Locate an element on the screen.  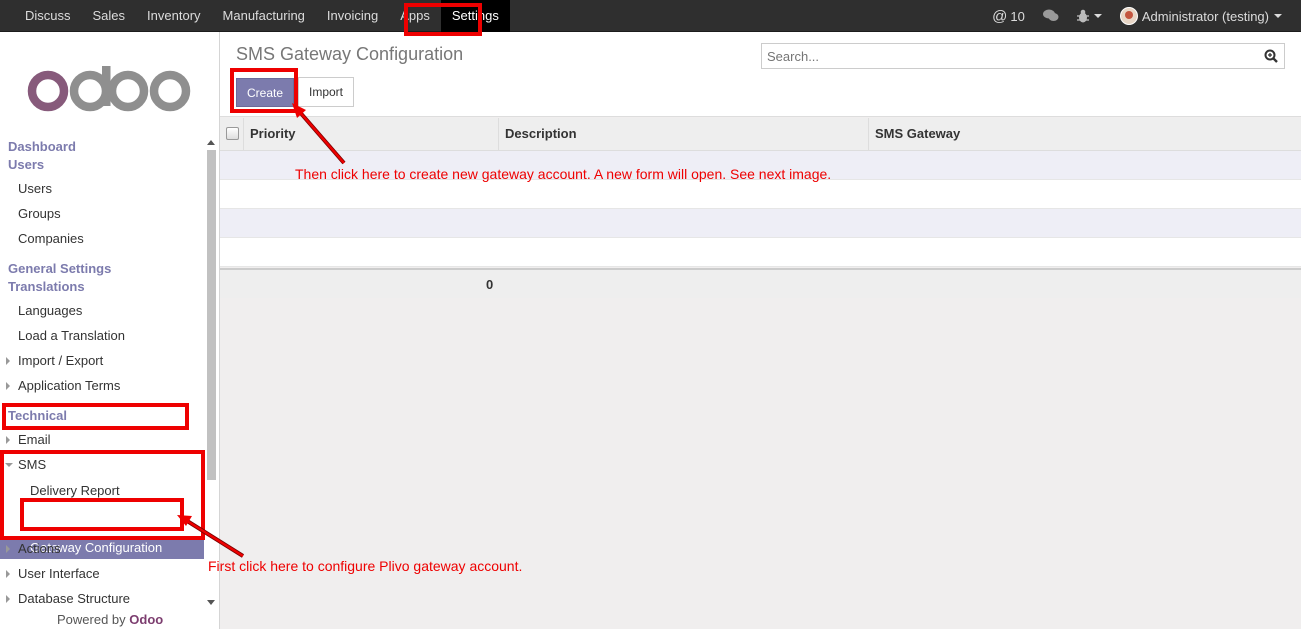
menu-invoicing: Invoicing is located at coordinates (352, 16).